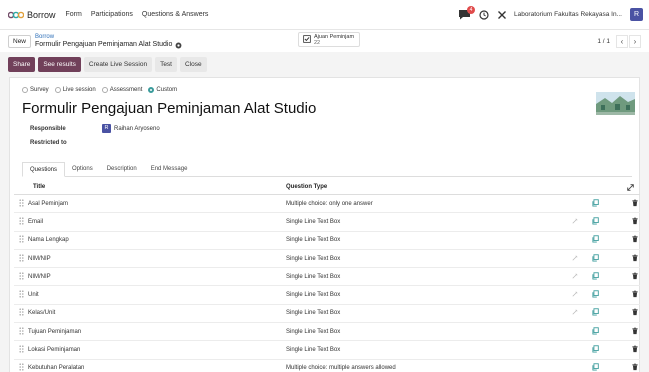 The width and height of the screenshot is (649, 372). I want to click on expand-icon, so click(630, 188).